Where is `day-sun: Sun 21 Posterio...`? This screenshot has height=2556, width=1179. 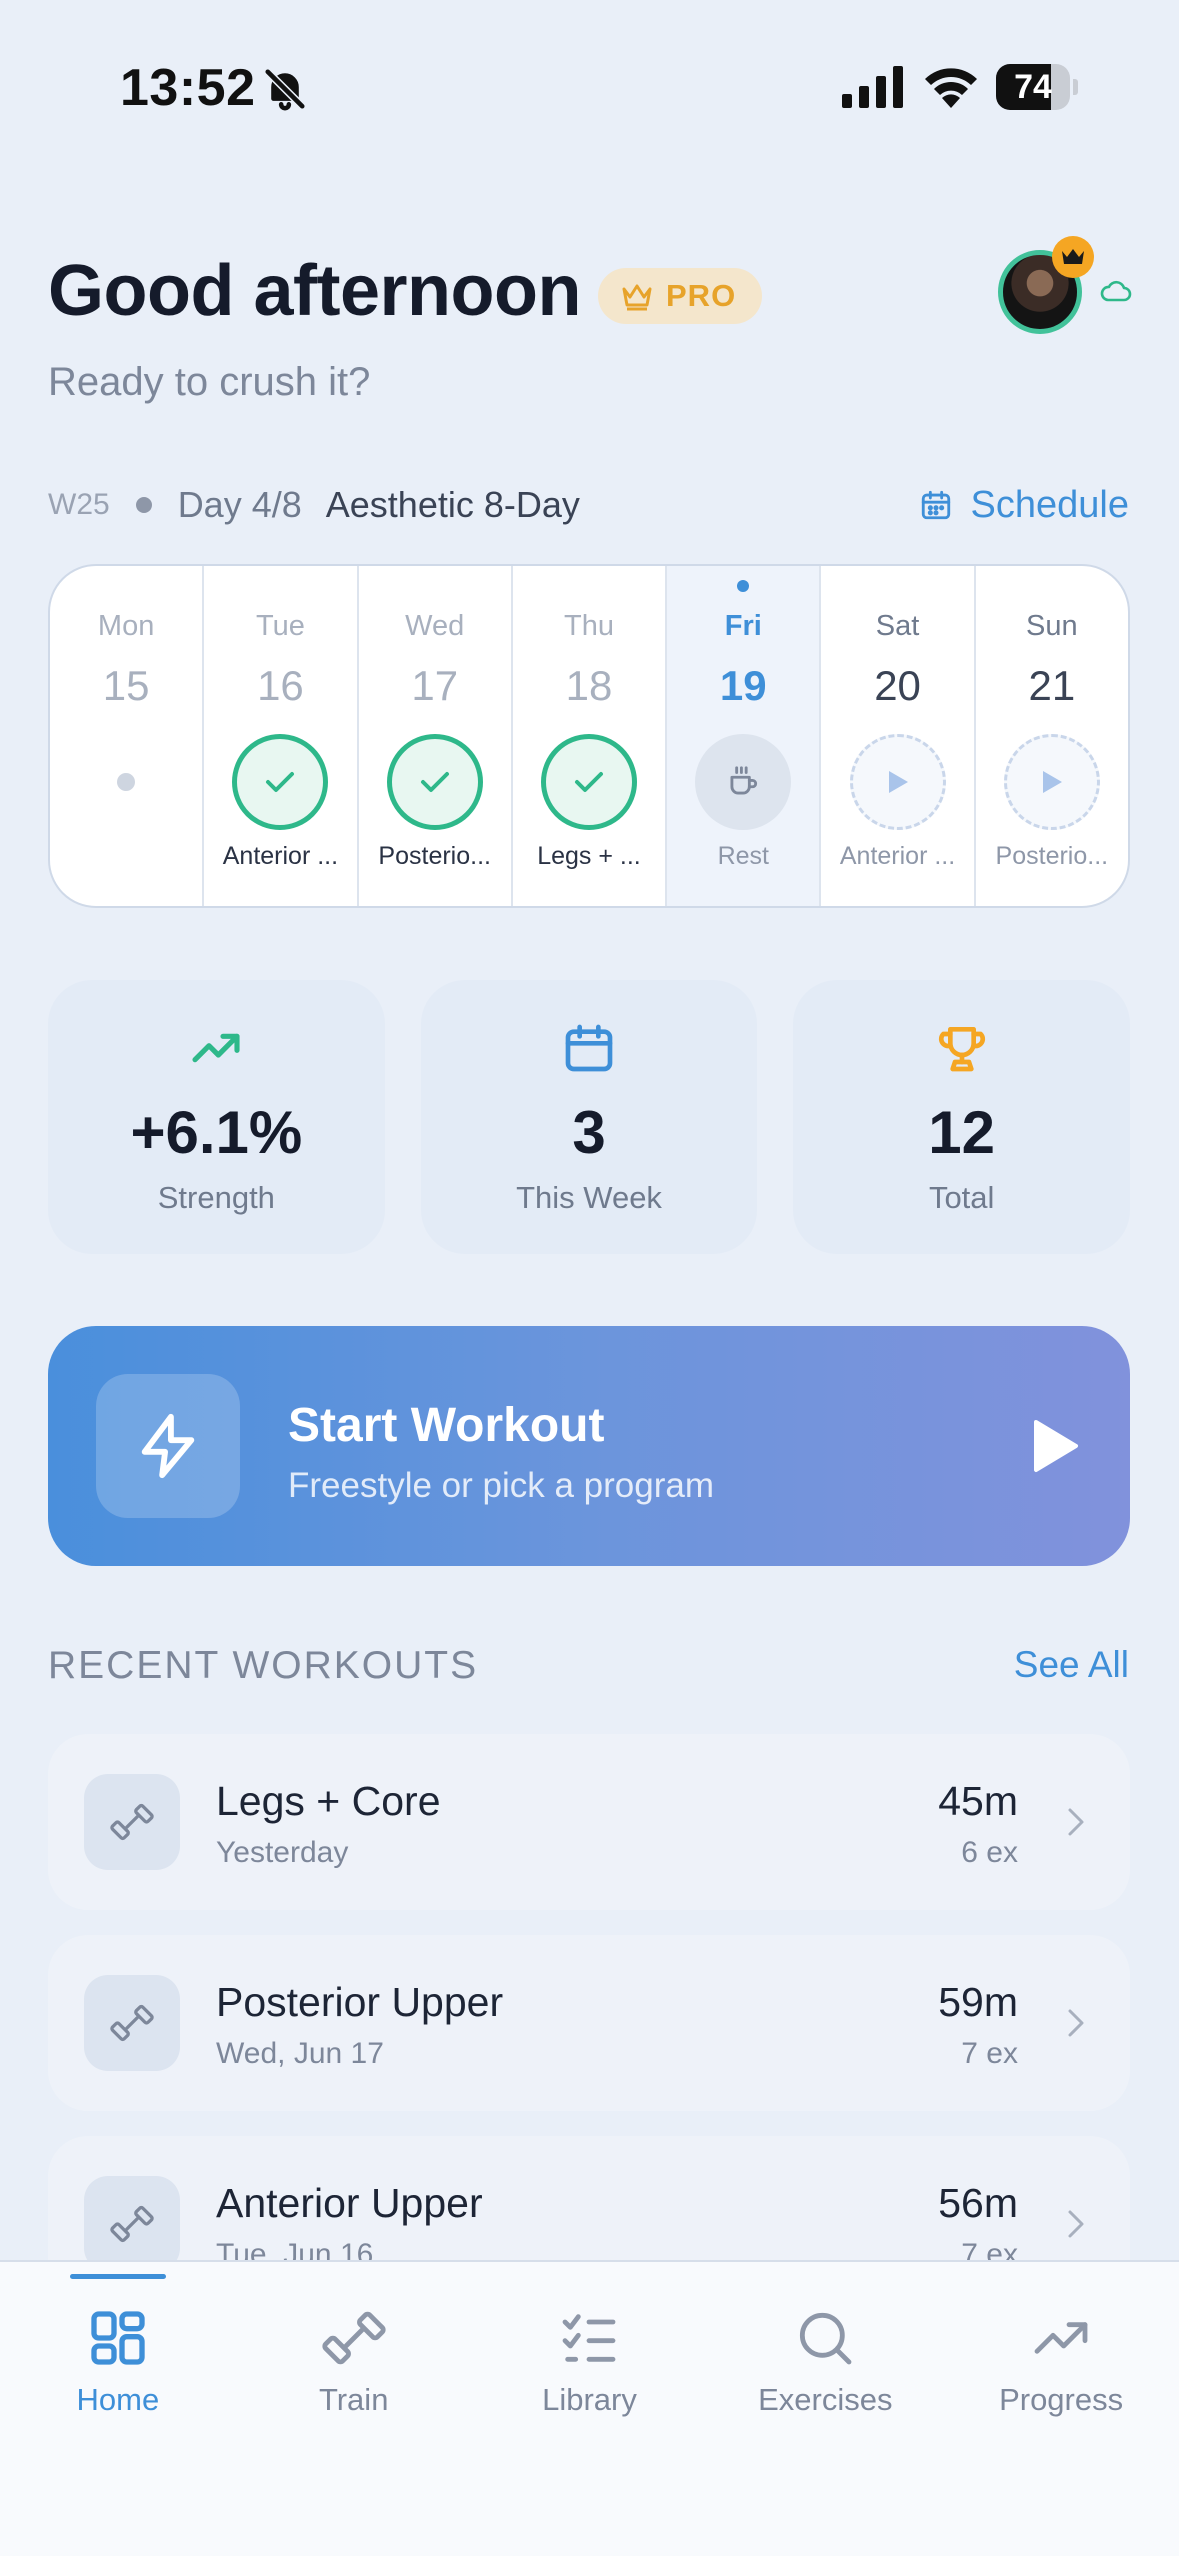
day-sun: Sun 21 Posterio... is located at coordinates (1052, 736).